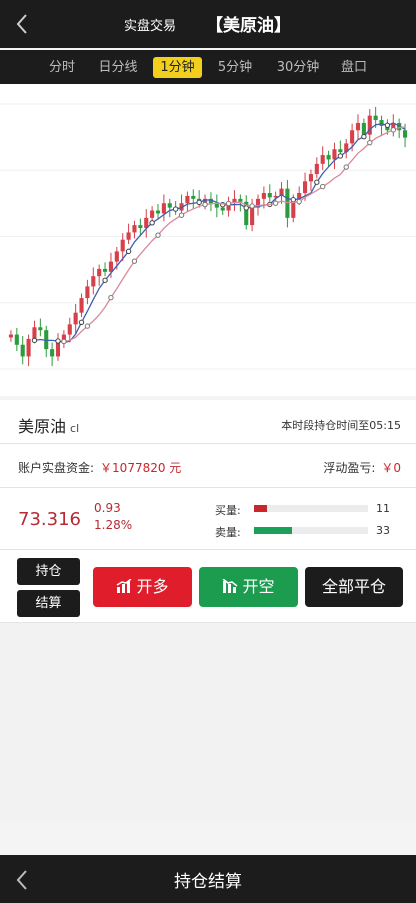  Describe the element at coordinates (22, 24) in the screenshot. I see `back-icon` at that location.